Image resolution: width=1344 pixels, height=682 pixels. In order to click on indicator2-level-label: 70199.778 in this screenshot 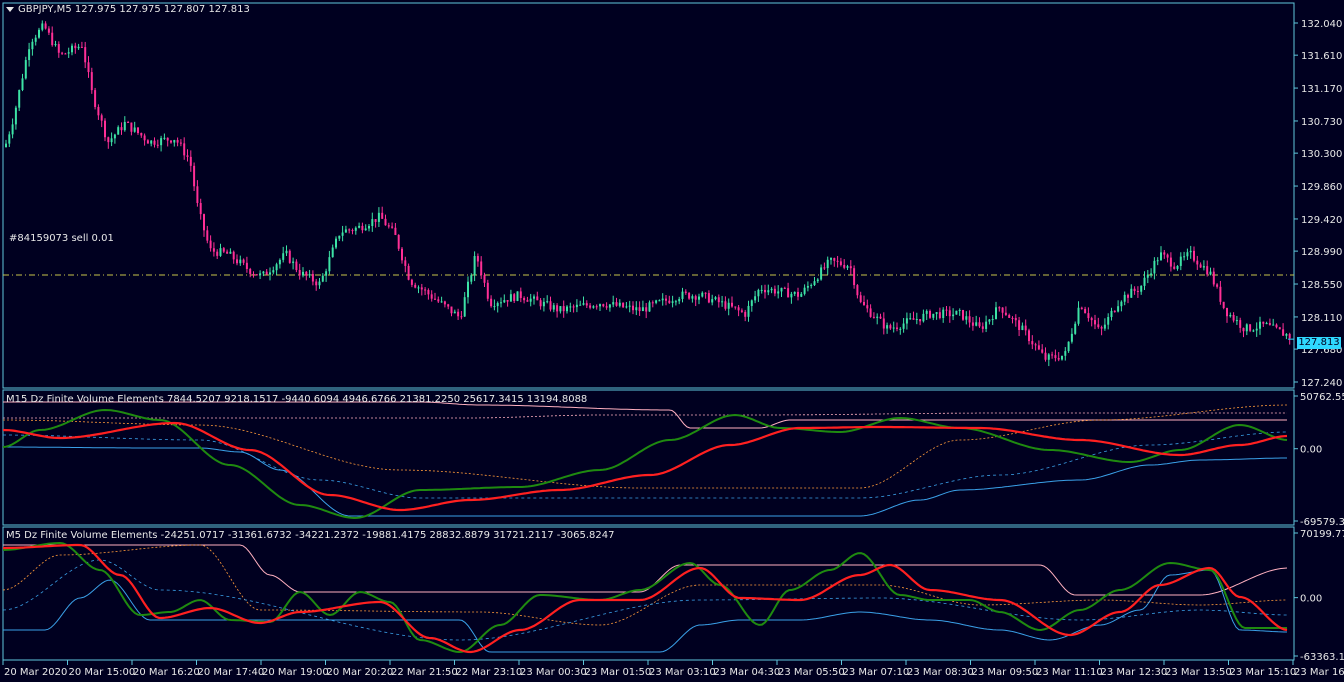, I will do `click(1322, 534)`.